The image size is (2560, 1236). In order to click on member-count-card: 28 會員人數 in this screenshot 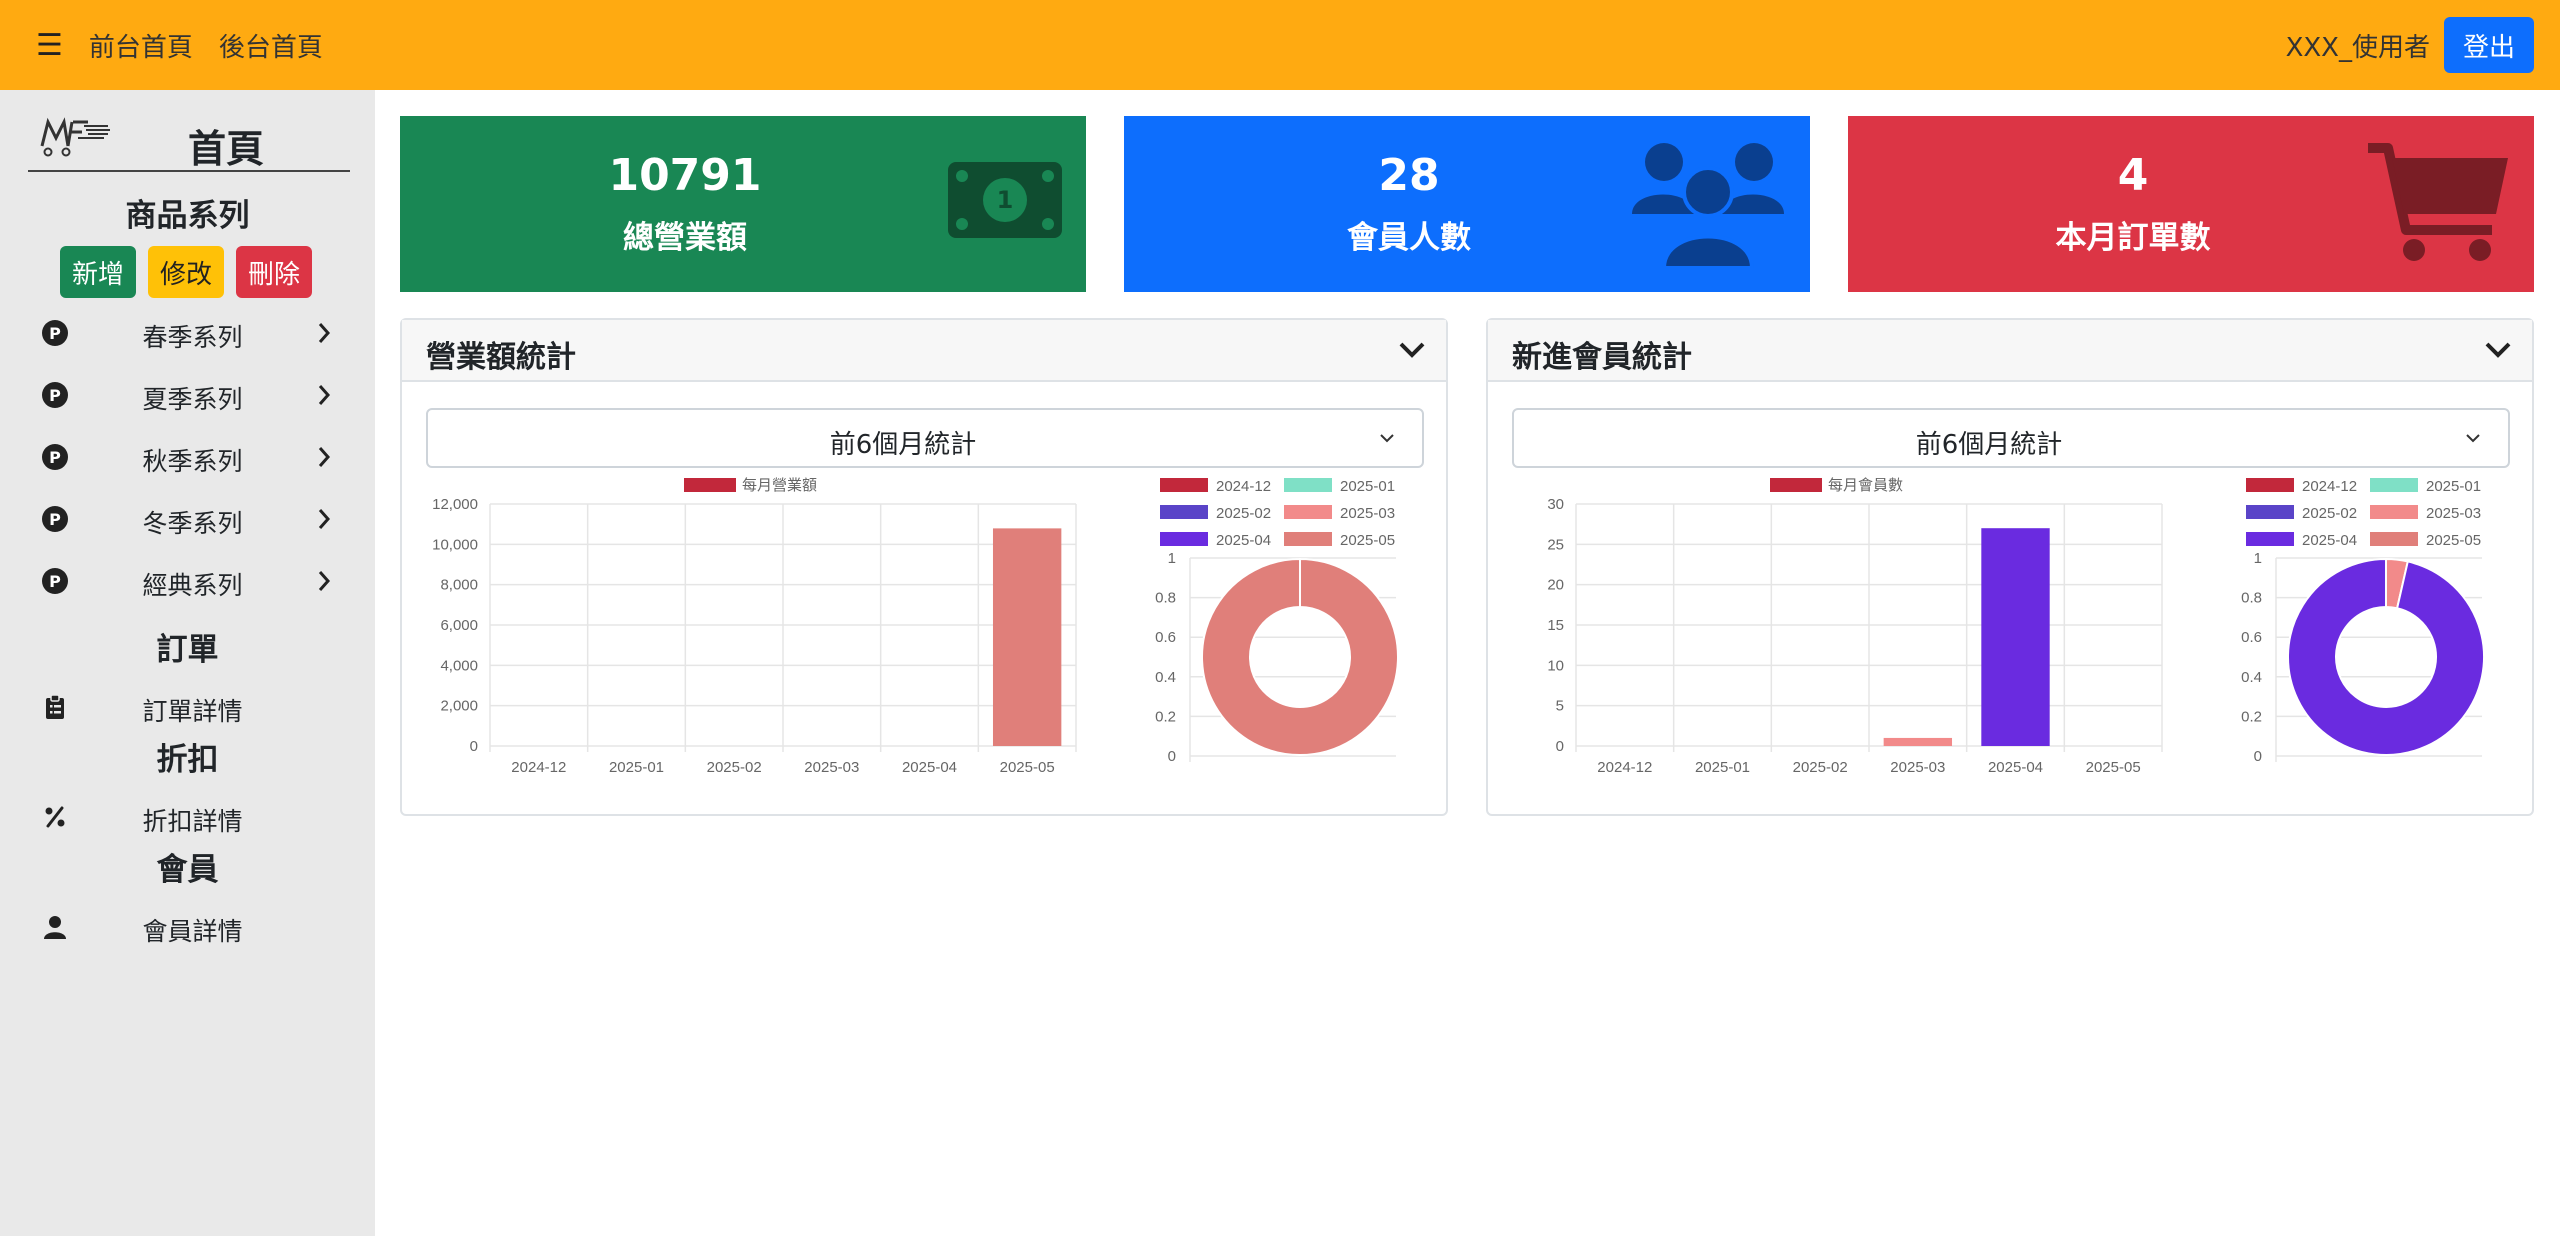, I will do `click(1467, 204)`.